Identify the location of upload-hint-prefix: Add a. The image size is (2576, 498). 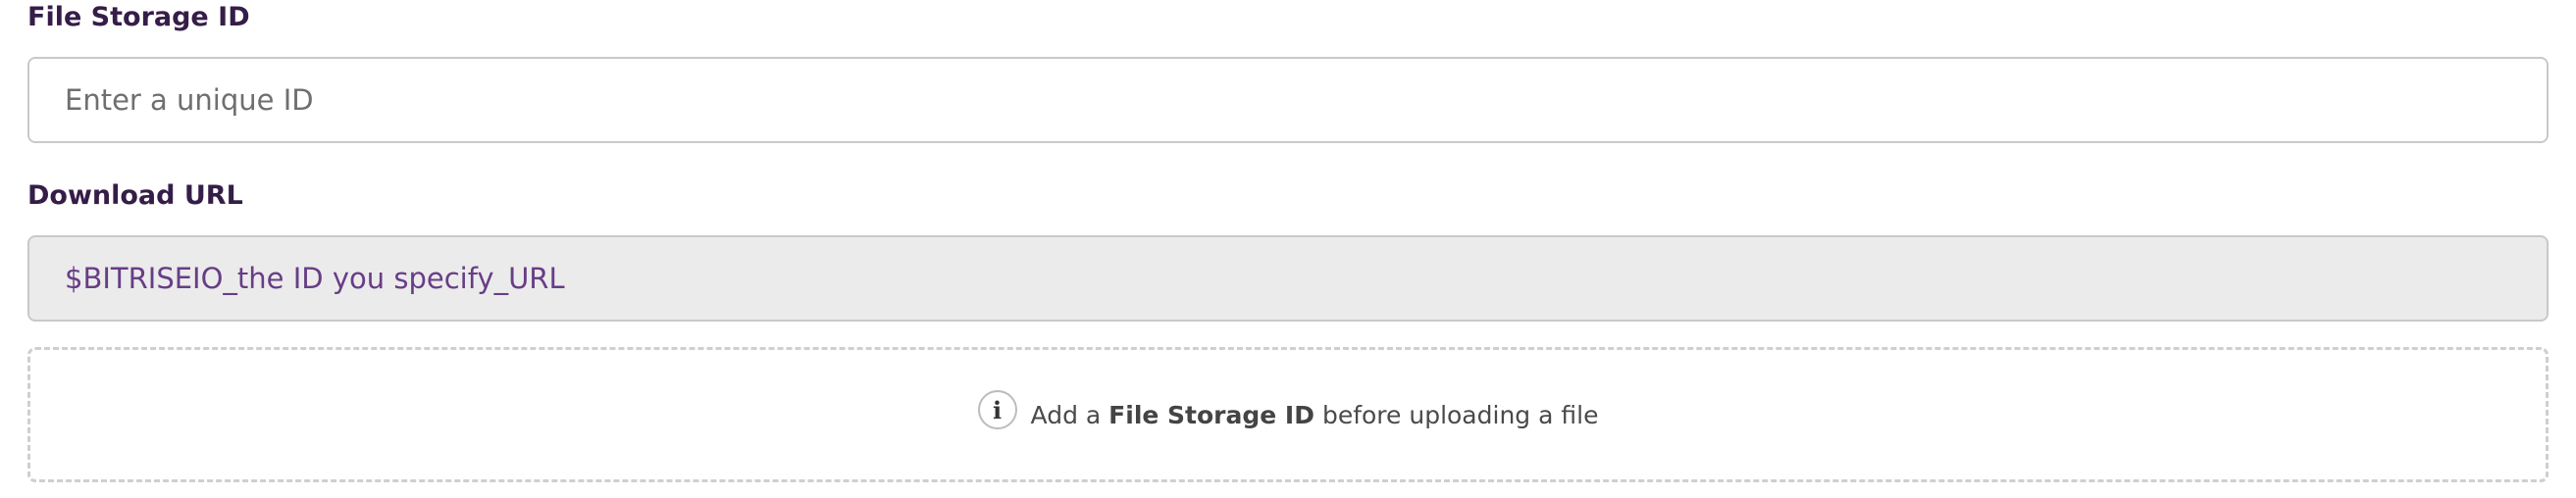
(1066, 415).